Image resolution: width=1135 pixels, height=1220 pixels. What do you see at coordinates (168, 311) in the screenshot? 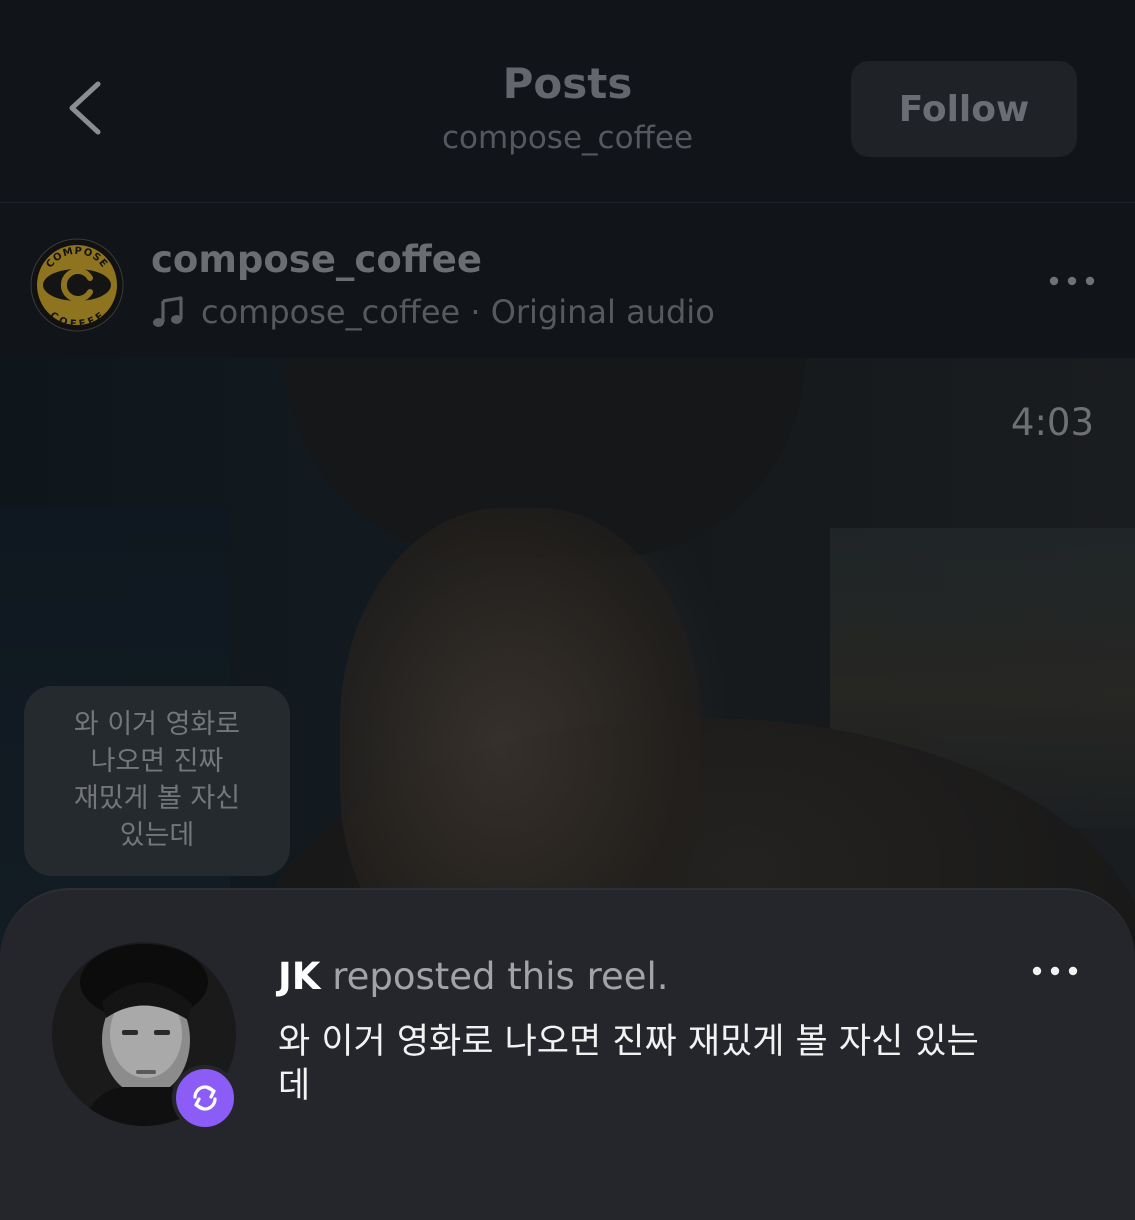
I see `music-note-icon` at bounding box center [168, 311].